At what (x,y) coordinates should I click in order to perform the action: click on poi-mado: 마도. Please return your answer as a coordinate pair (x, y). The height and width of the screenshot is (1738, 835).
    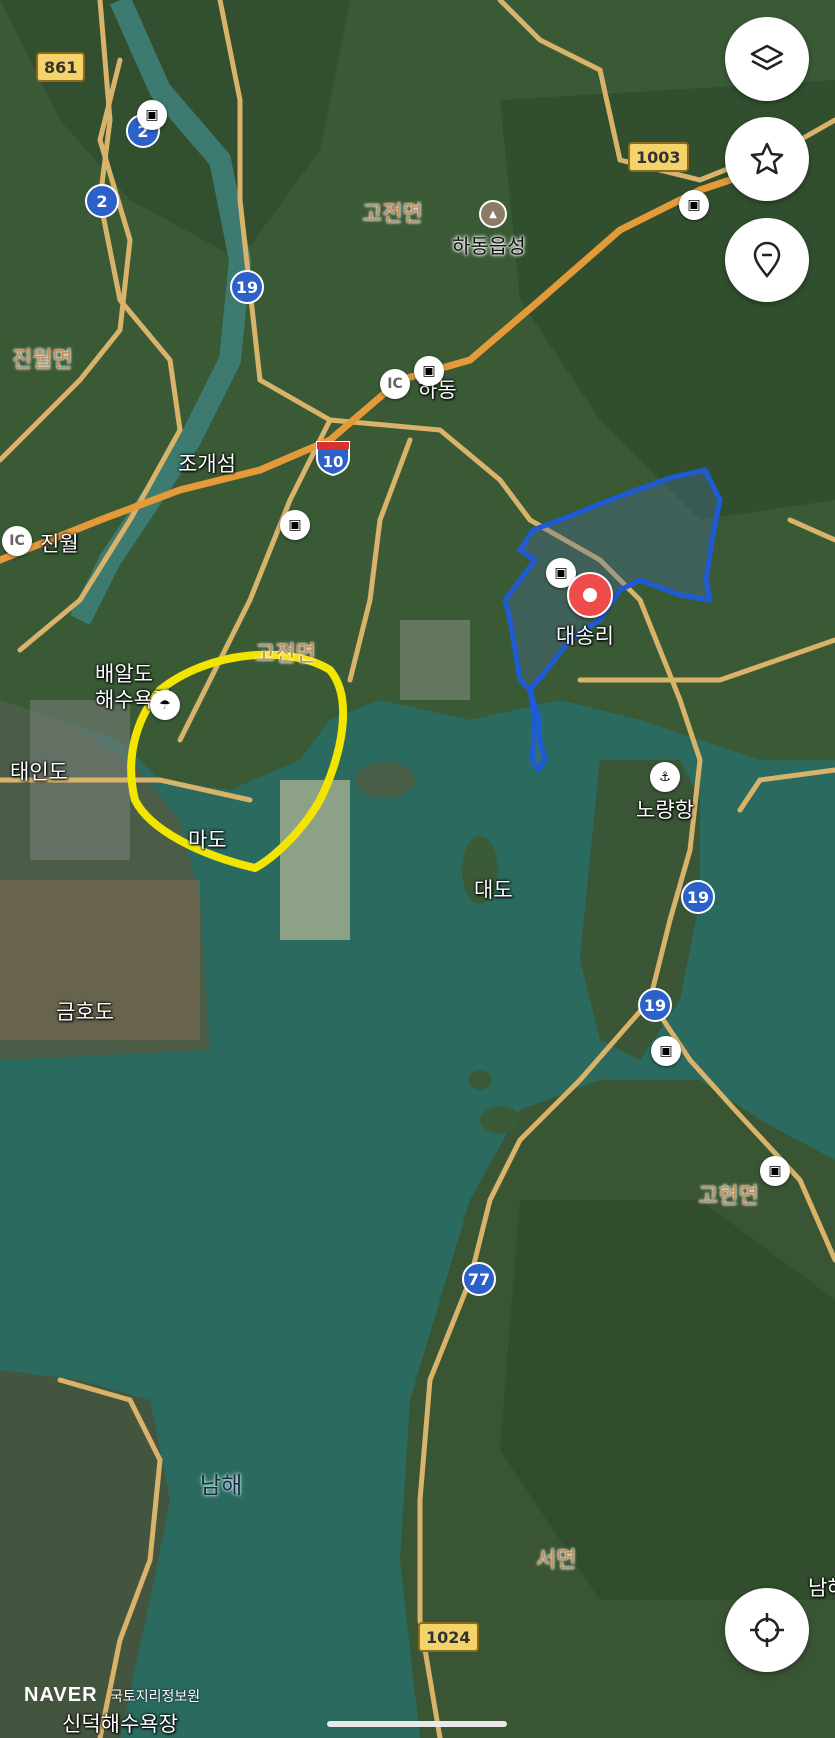
    Looking at the image, I should click on (207, 839).